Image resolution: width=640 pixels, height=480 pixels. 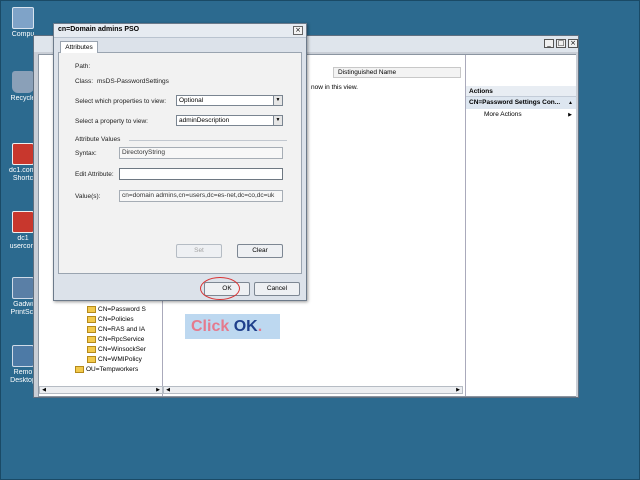 I want to click on dialog-close-button: ×, so click(x=298, y=30).